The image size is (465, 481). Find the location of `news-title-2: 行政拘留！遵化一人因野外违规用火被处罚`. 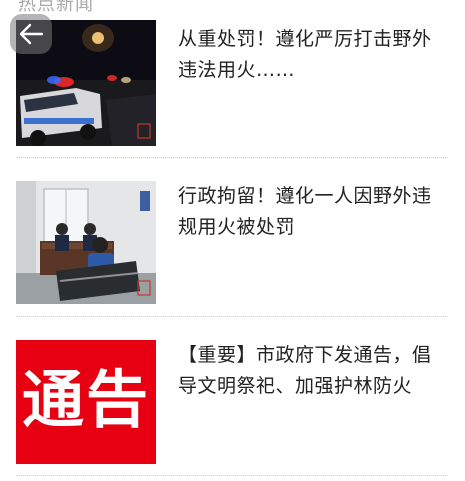

news-title-2: 行政拘留！遵化一人因野外违规用火被处罚 is located at coordinates (313, 212).